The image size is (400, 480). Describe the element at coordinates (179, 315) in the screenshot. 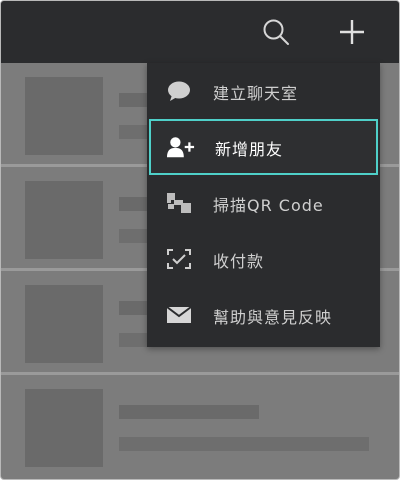

I see `mail-icon` at that location.